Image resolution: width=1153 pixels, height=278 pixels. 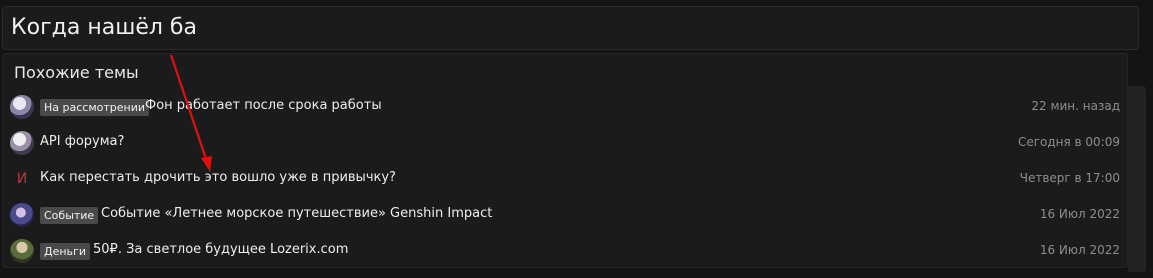 I want to click on avatar-letter: И, so click(x=22, y=179).